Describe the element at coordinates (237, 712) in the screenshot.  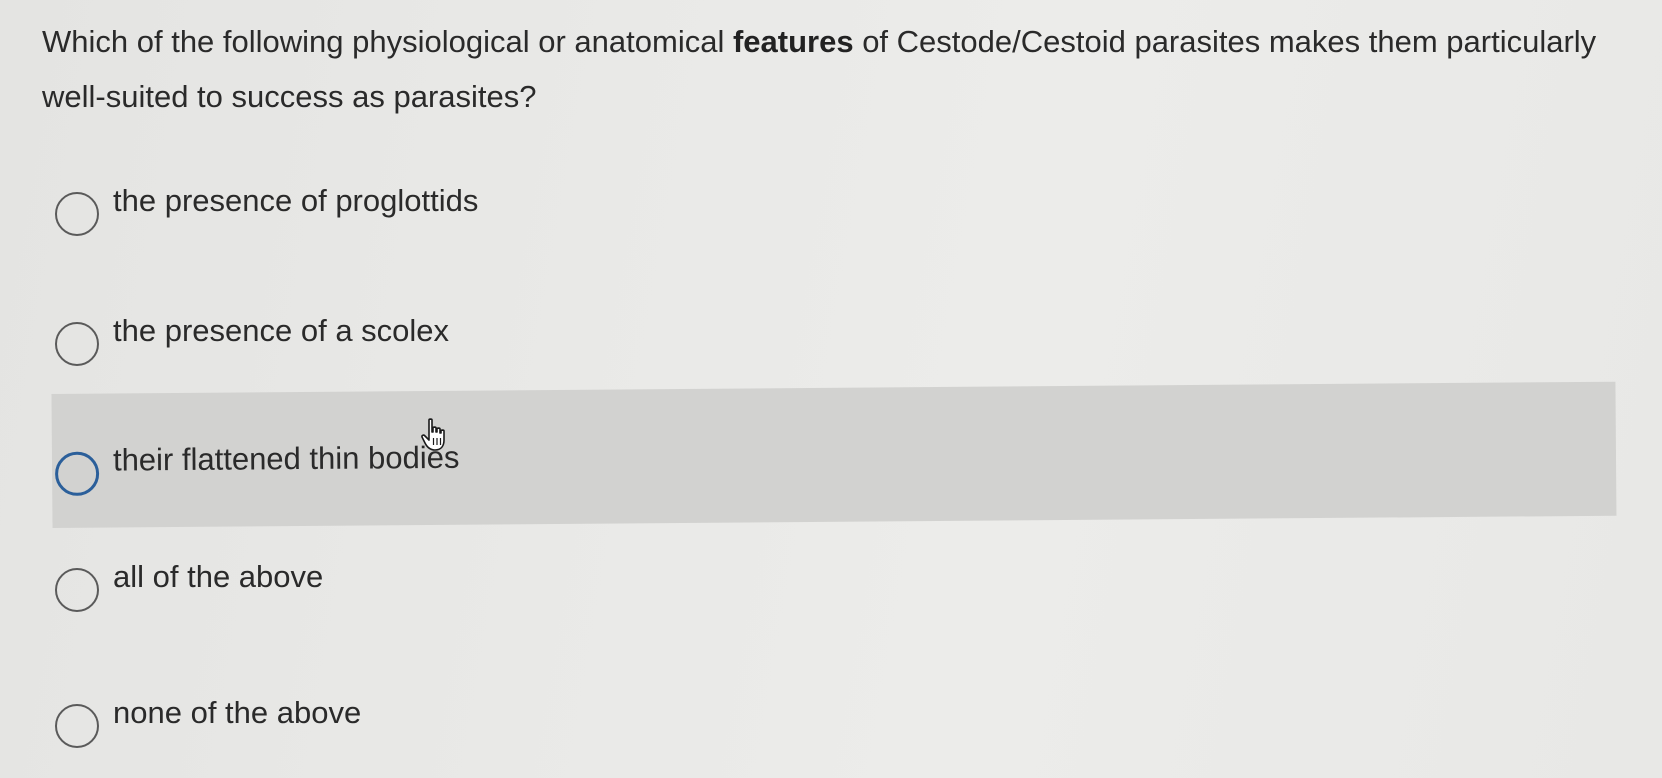
I see `answer-option-label: none of the above` at that location.